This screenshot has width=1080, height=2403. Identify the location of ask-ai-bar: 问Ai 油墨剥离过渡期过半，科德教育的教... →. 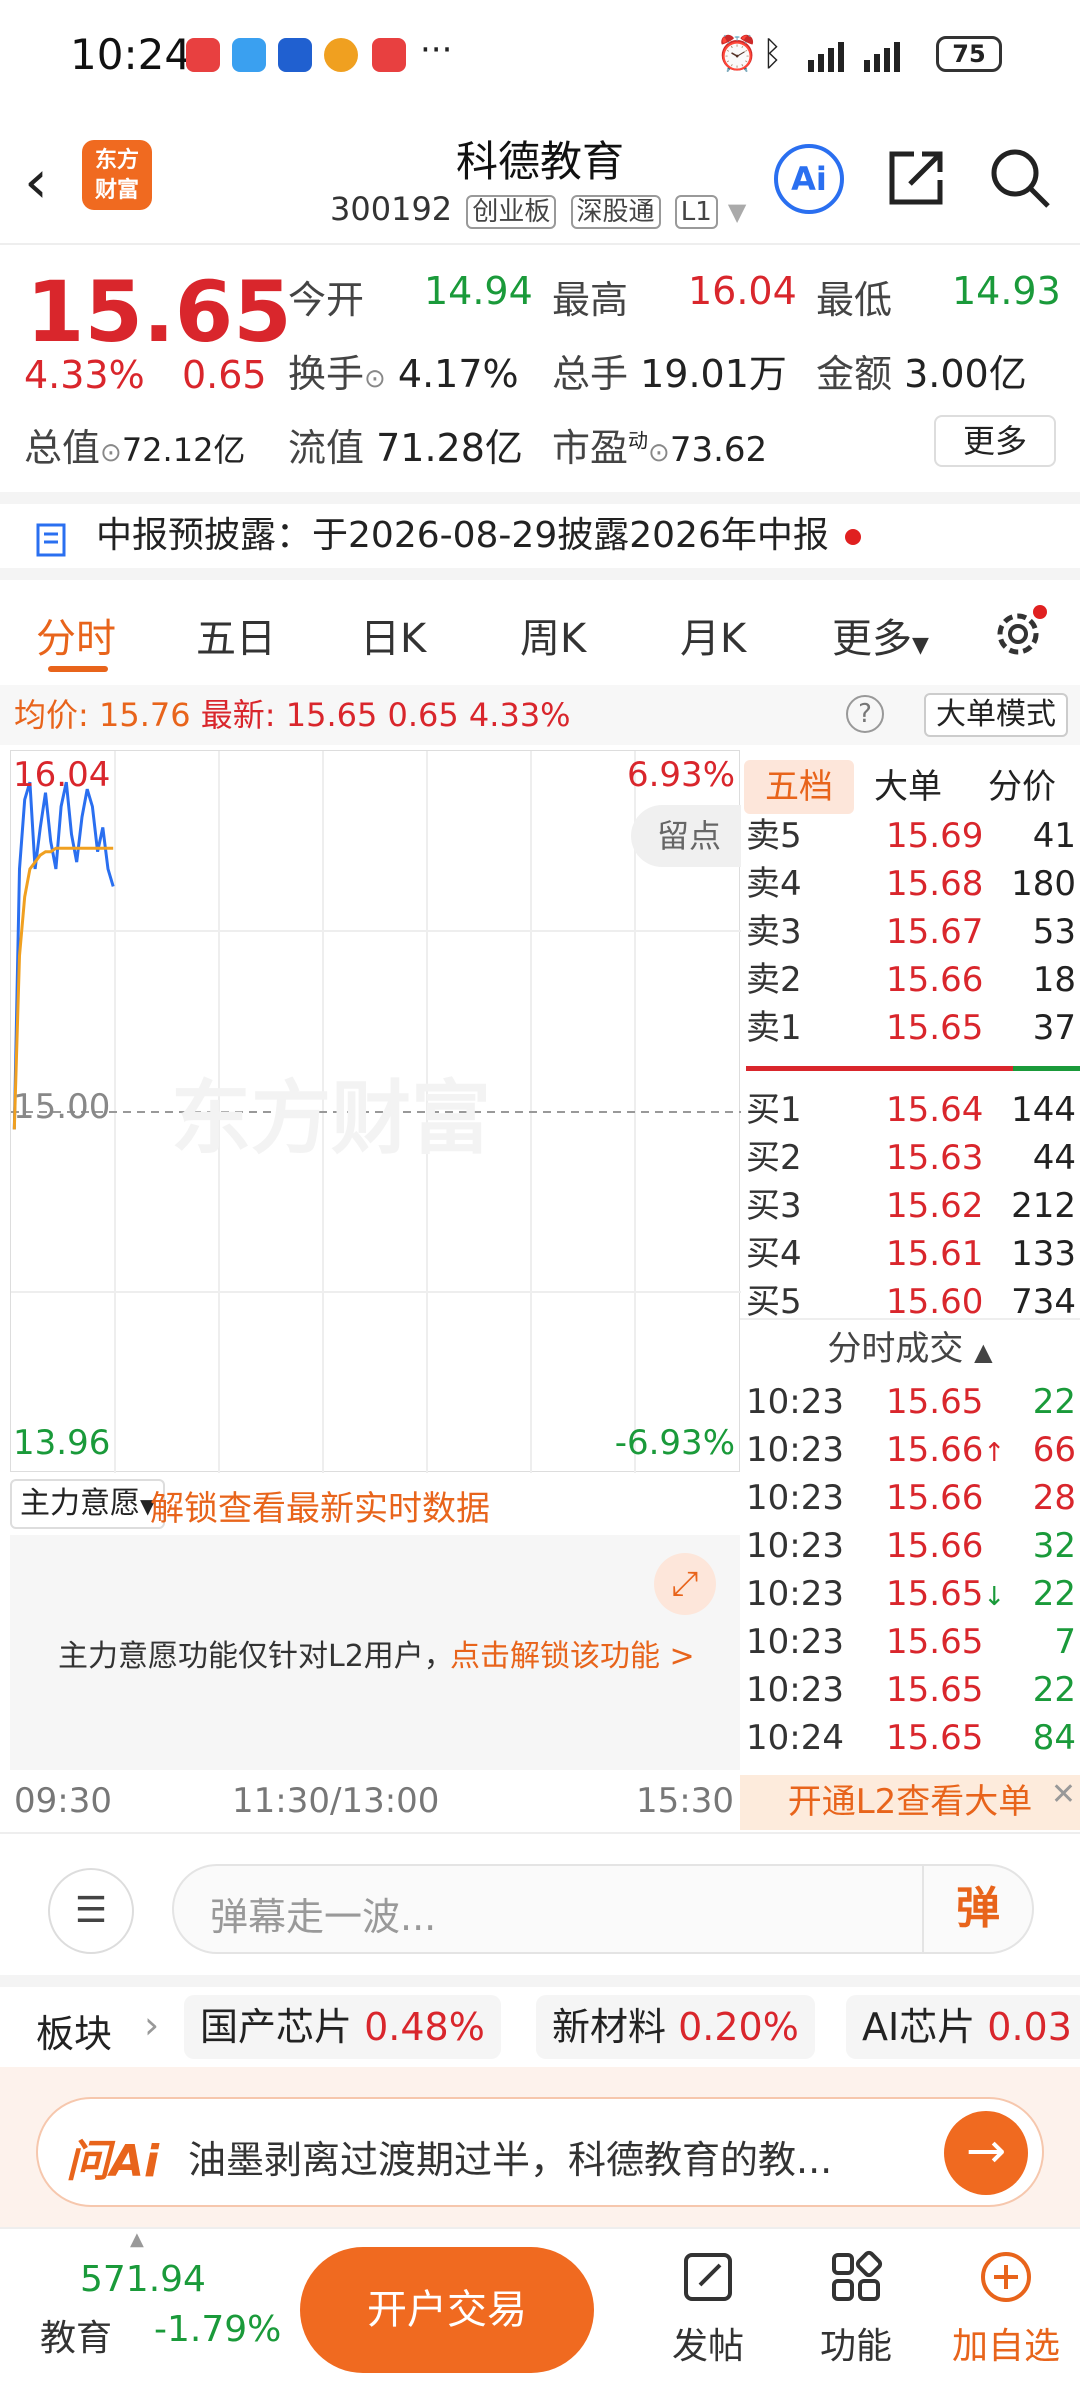
(540, 2152).